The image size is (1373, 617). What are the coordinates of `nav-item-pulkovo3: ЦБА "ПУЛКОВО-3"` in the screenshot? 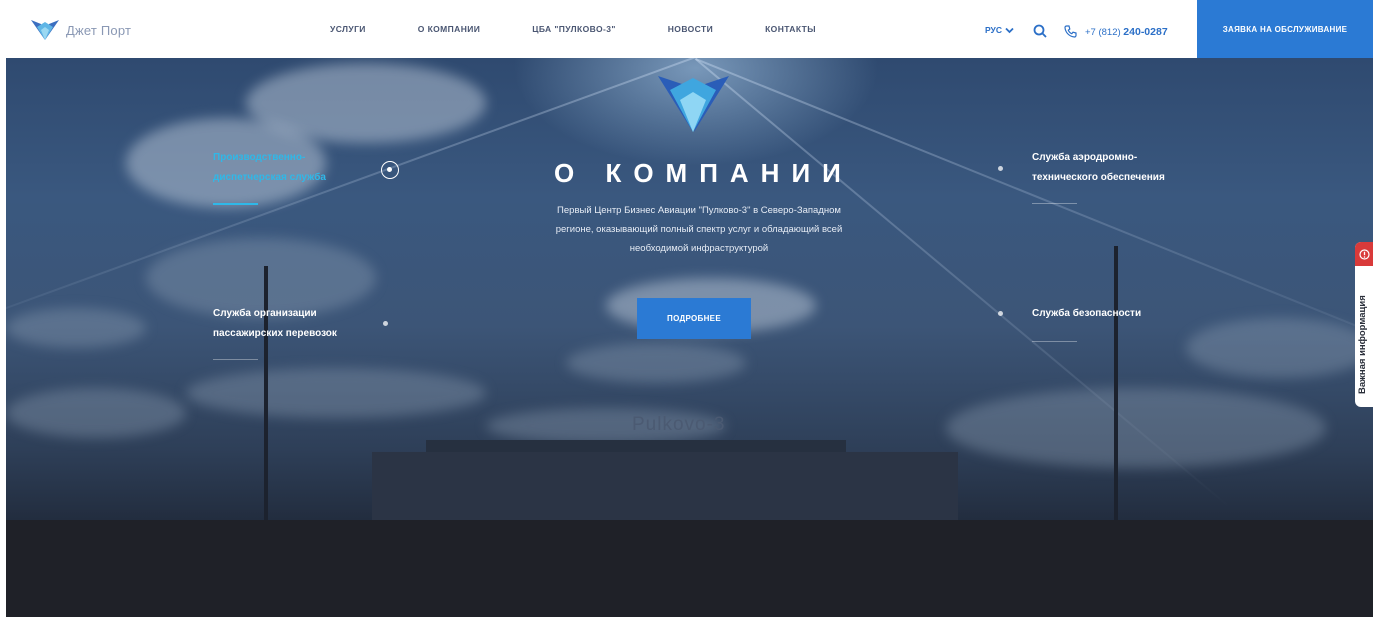 It's located at (574, 29).